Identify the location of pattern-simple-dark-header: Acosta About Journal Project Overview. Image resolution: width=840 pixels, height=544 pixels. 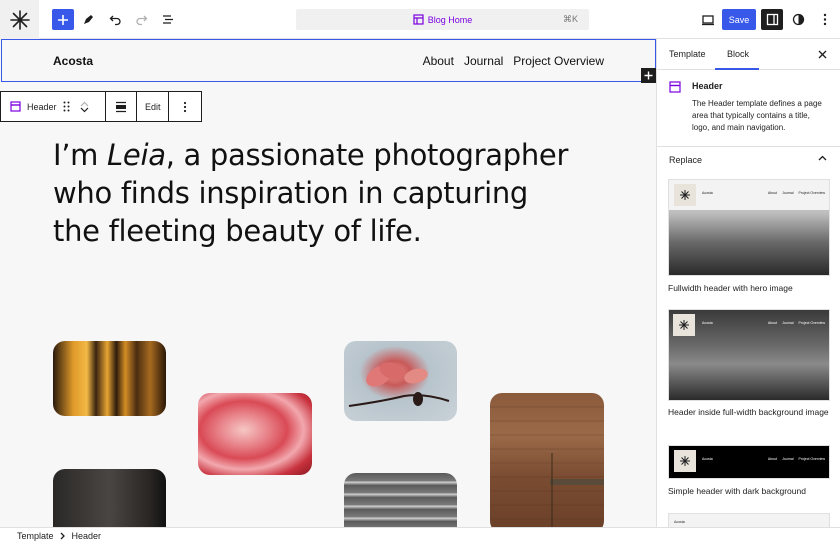
(749, 462).